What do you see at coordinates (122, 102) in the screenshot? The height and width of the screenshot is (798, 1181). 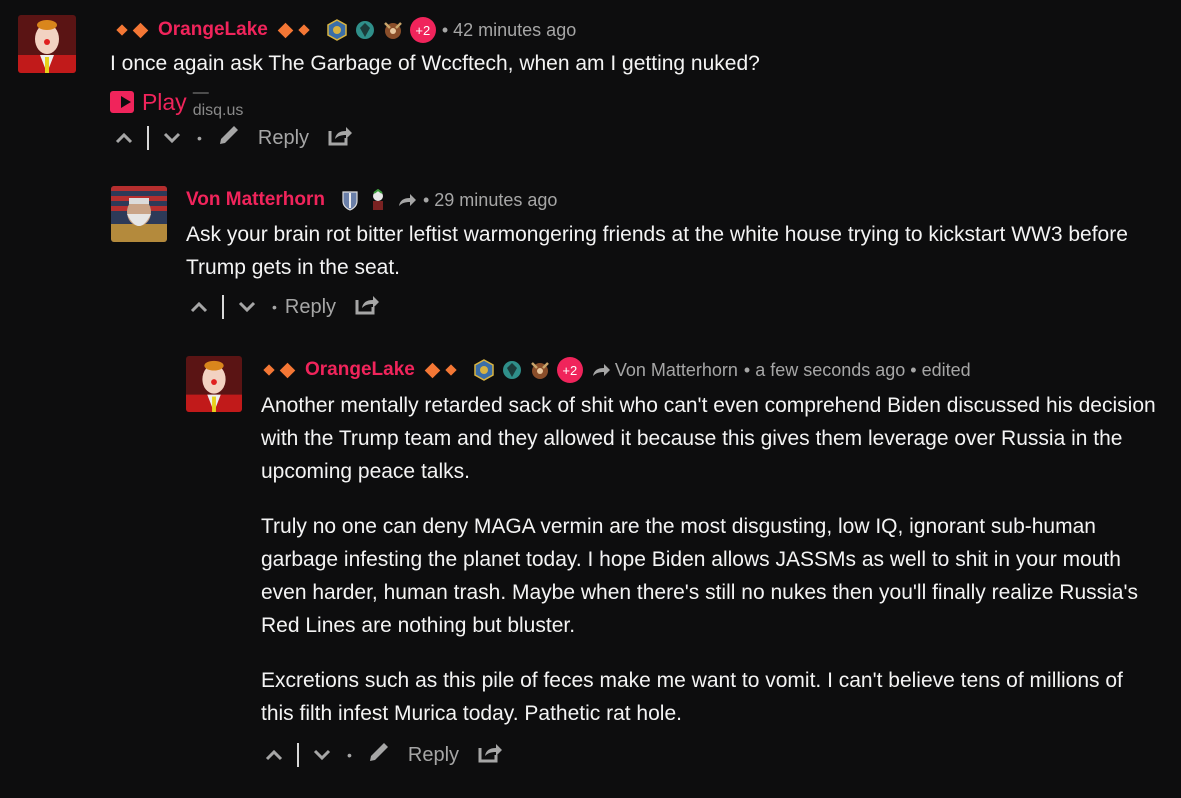 I see `play-icon` at bounding box center [122, 102].